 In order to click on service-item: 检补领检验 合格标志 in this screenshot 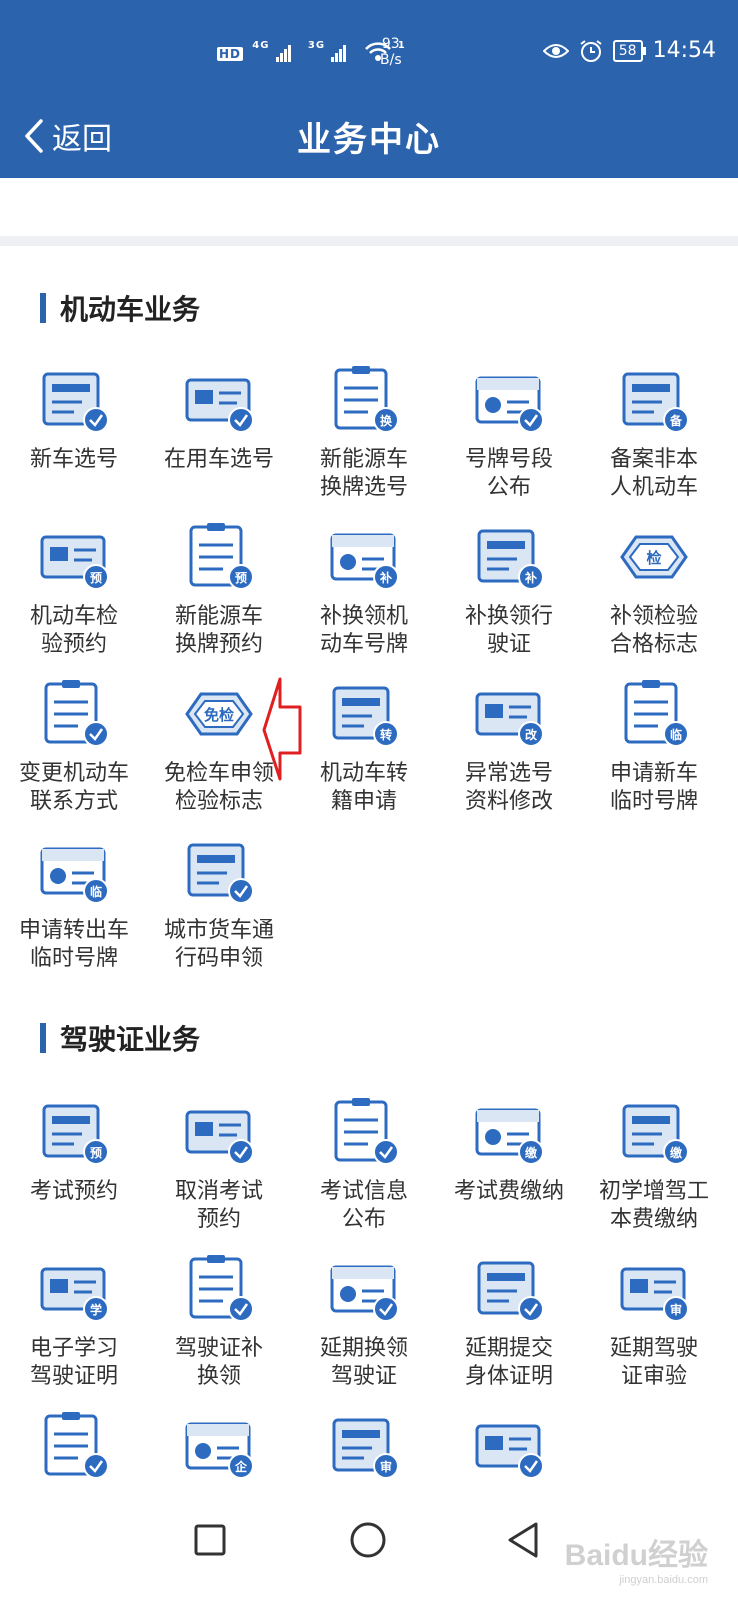, I will do `click(654, 588)`.